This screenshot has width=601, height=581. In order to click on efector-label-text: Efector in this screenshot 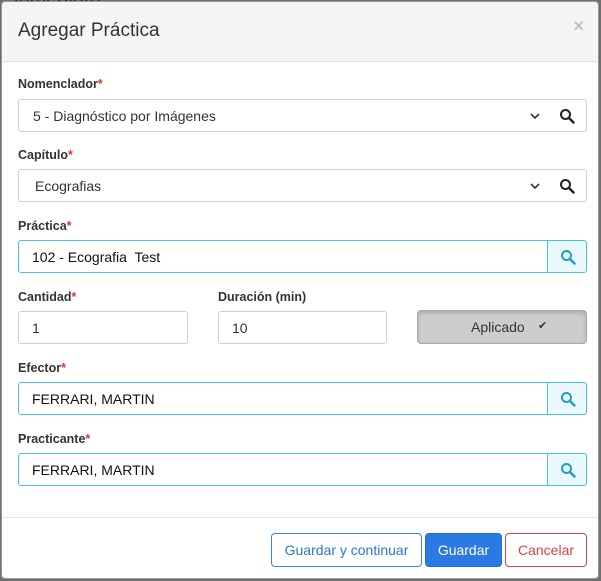, I will do `click(40, 368)`.